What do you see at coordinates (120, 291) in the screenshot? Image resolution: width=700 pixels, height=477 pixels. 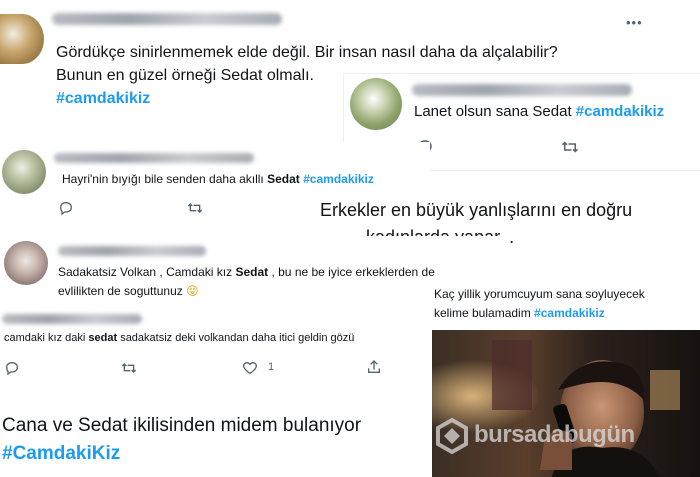 I see `tweet-text-content: evlilikten de soguttunuz` at bounding box center [120, 291].